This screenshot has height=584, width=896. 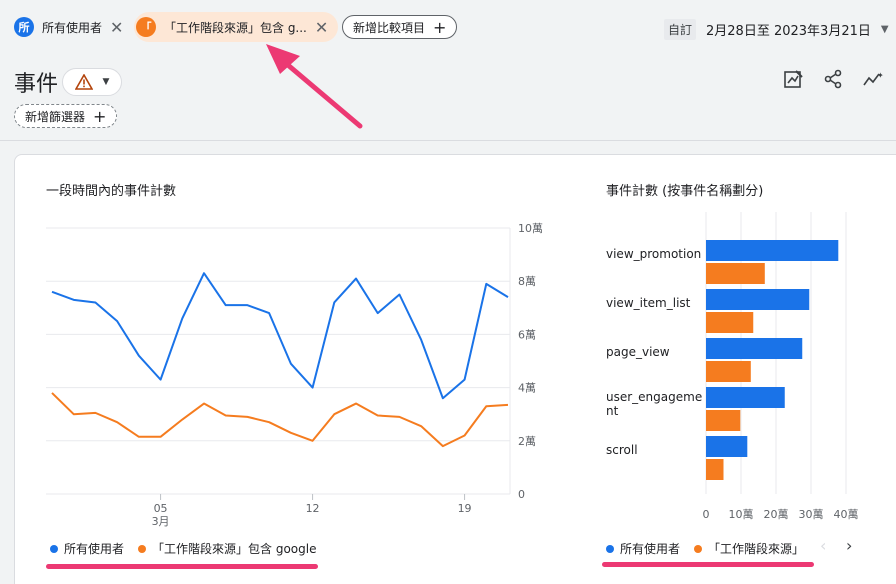 I want to click on x-tick-label: 20萬, so click(x=776, y=514).